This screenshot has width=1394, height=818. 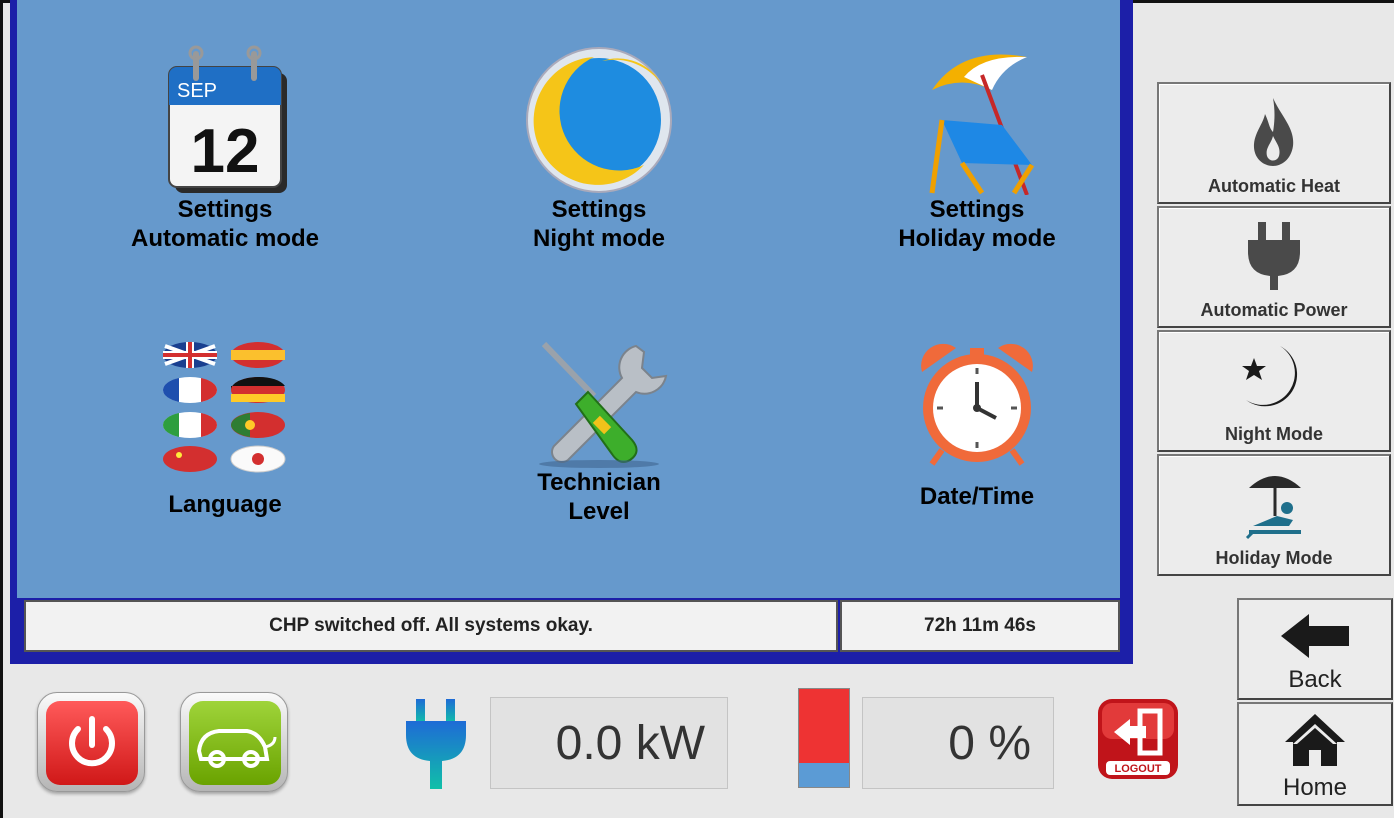 I want to click on tile-language: Language, so click(x=225, y=428).